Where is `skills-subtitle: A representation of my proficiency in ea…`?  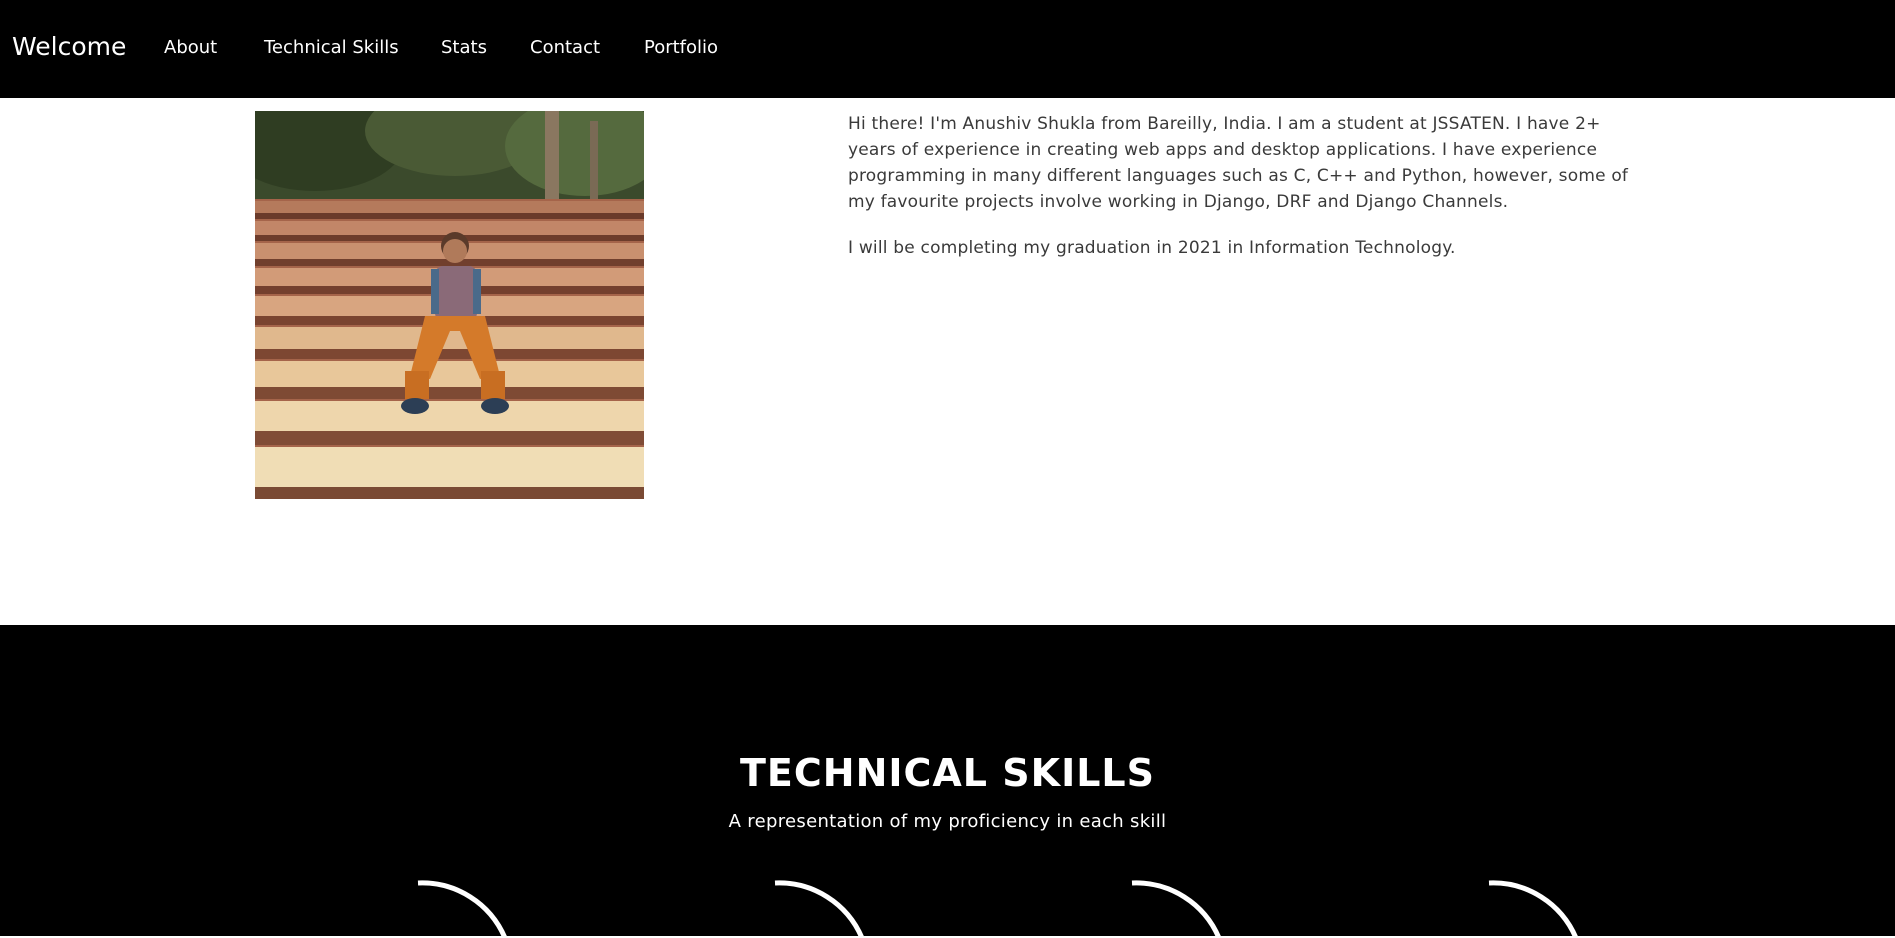
skills-subtitle: A representation of my proficiency in ea… is located at coordinates (947, 821).